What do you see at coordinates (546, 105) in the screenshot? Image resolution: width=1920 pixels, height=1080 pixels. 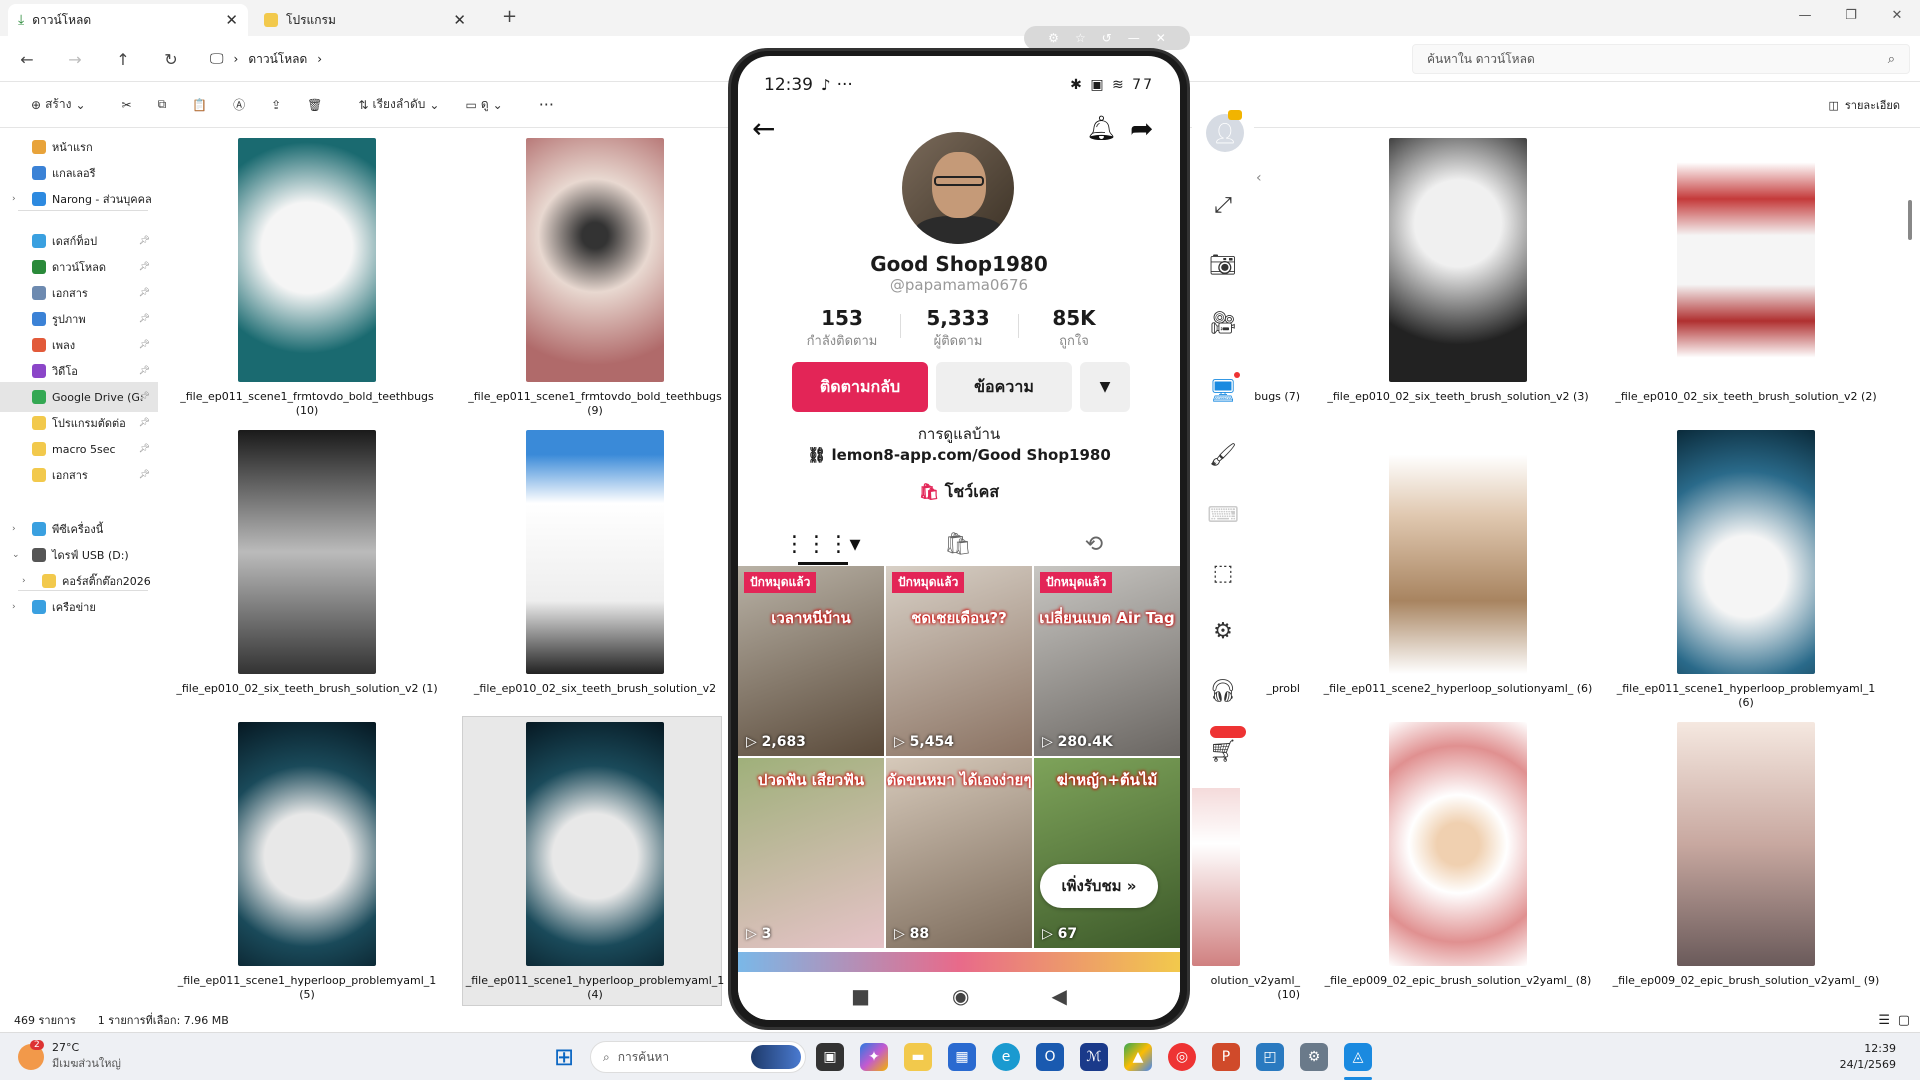 I see `more-icon: ···` at bounding box center [546, 105].